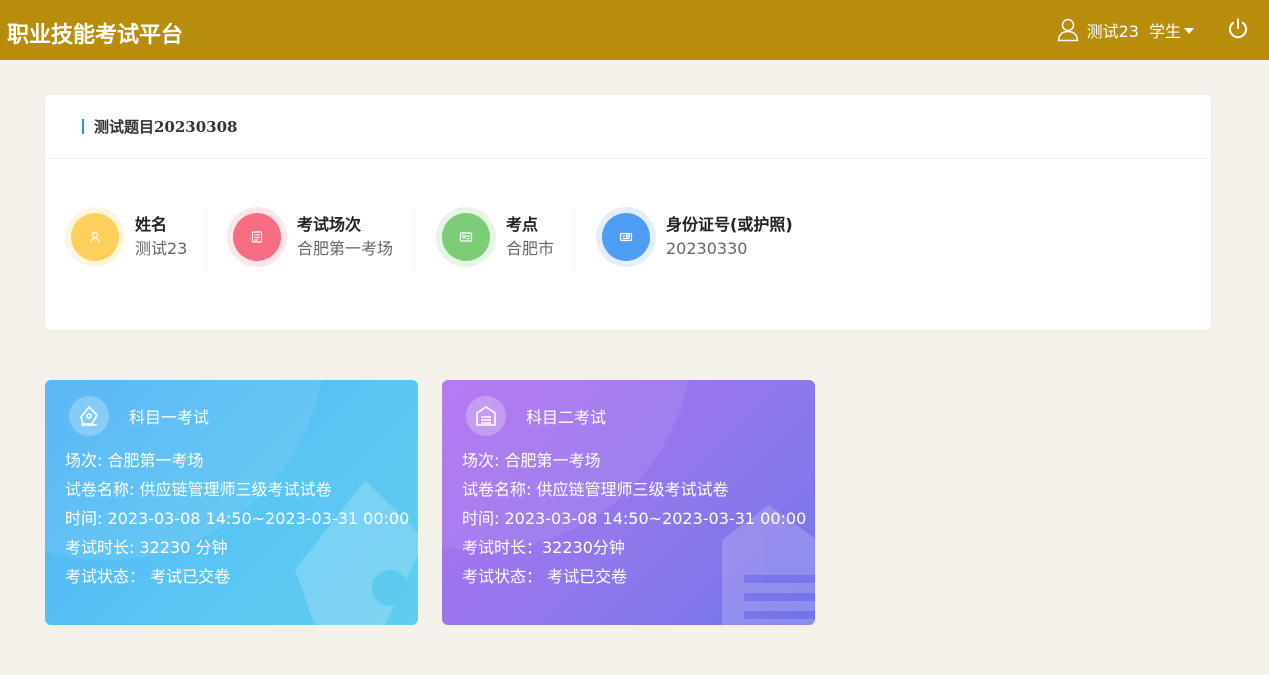 Image resolution: width=1269 pixels, height=675 pixels. I want to click on session-label: 考试场次, so click(329, 224).